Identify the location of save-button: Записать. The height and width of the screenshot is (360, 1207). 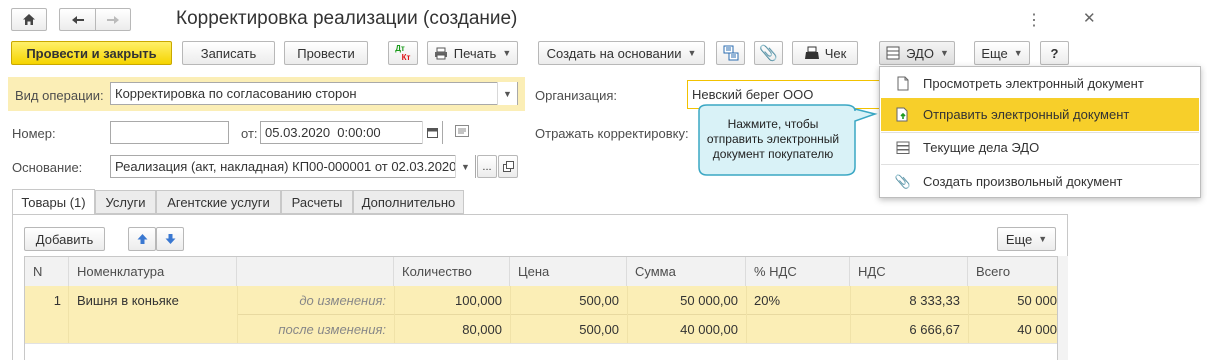
(228, 53).